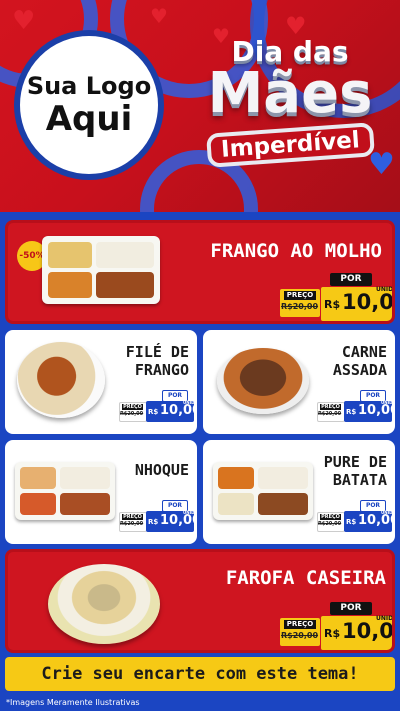  Describe the element at coordinates (161, 370) in the screenshot. I see `product-name-line2: FRANGO` at that location.